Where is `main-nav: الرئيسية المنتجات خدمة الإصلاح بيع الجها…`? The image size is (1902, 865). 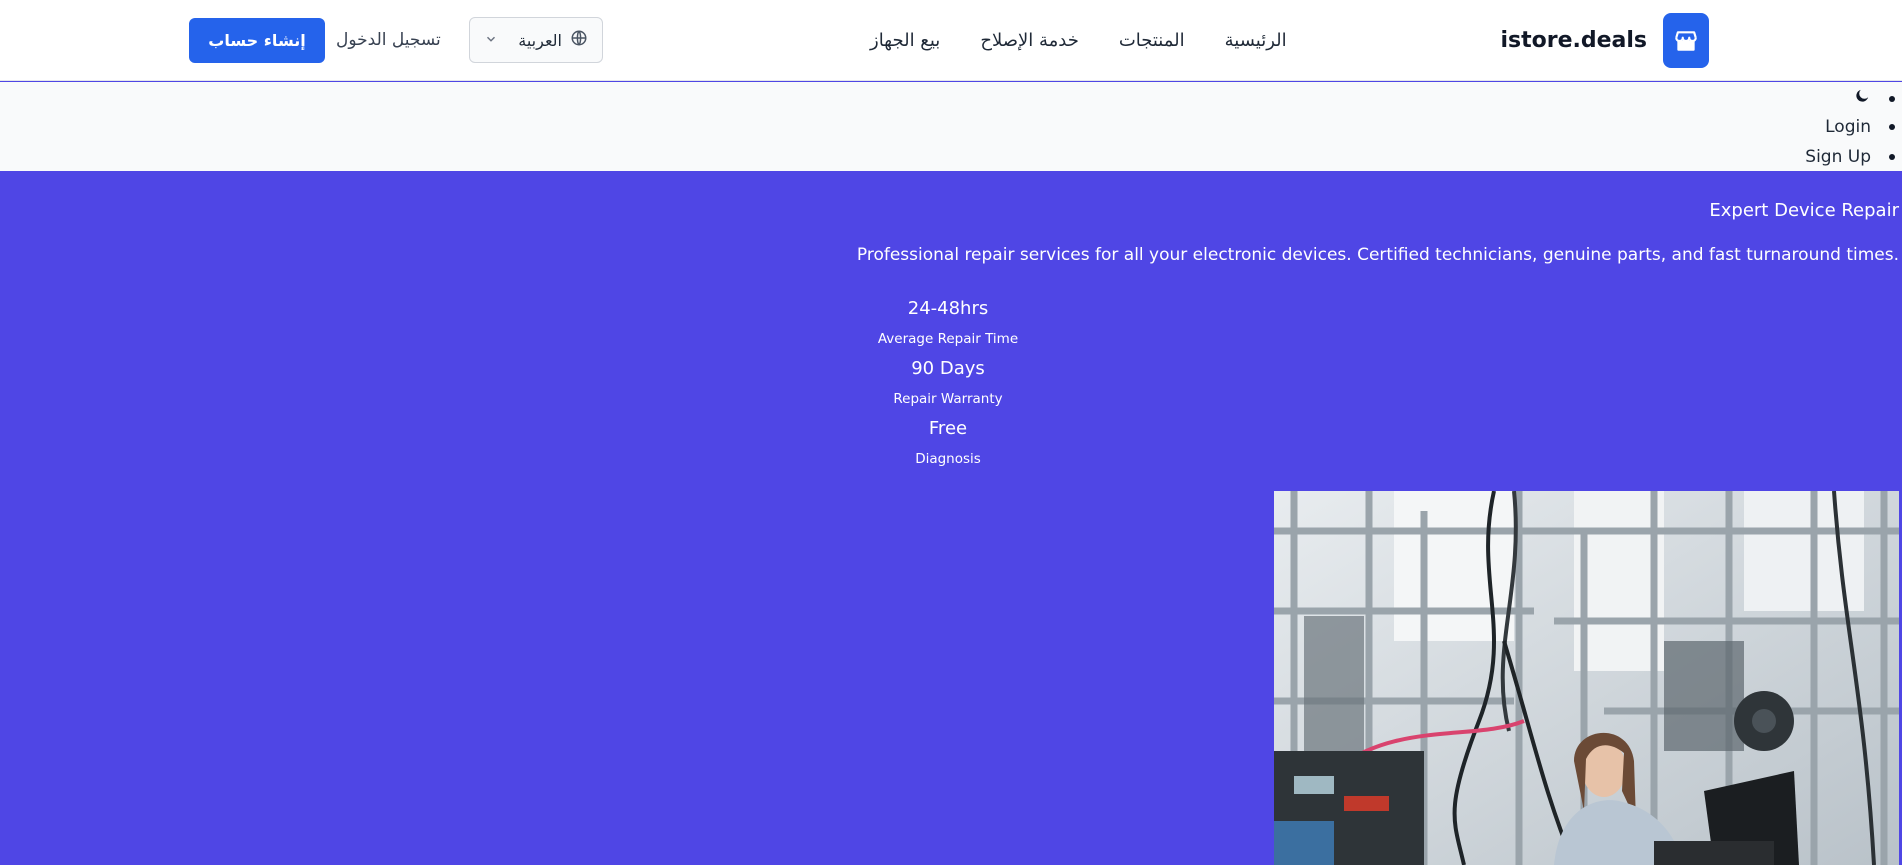
main-nav: الرئيسية المنتجات خدمة الإصلاح بيع الجها… is located at coordinates (1058, 40).